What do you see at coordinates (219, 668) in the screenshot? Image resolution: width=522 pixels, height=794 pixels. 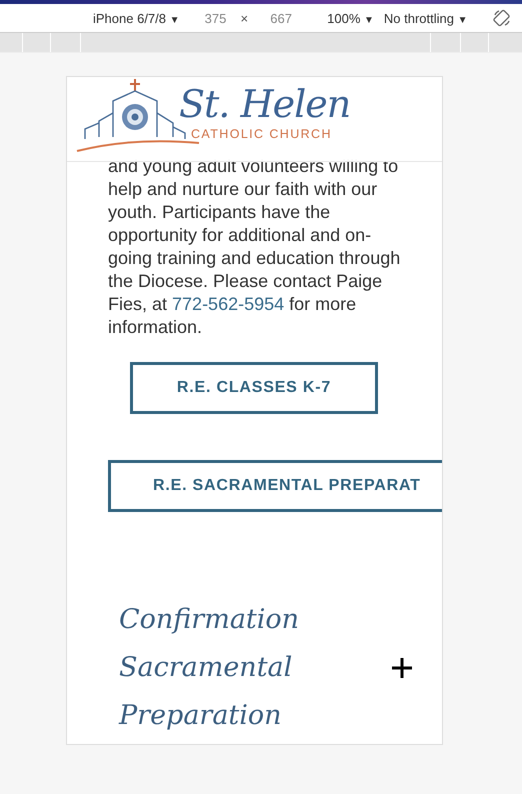 I see `accordion-title: Confirmation Sacramental Preparation` at bounding box center [219, 668].